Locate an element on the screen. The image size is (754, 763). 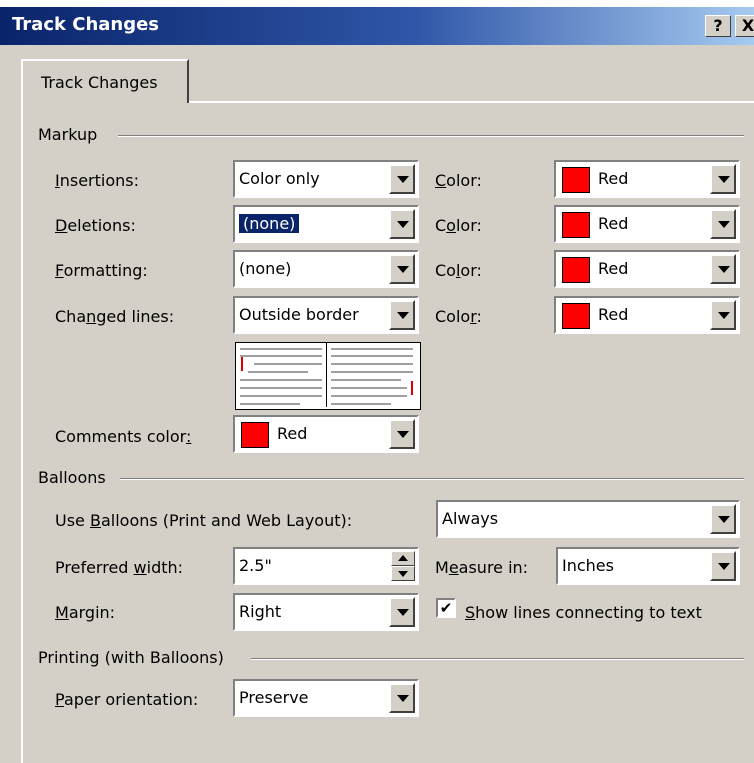
insertions-label: Insertions: is located at coordinates (97, 180).